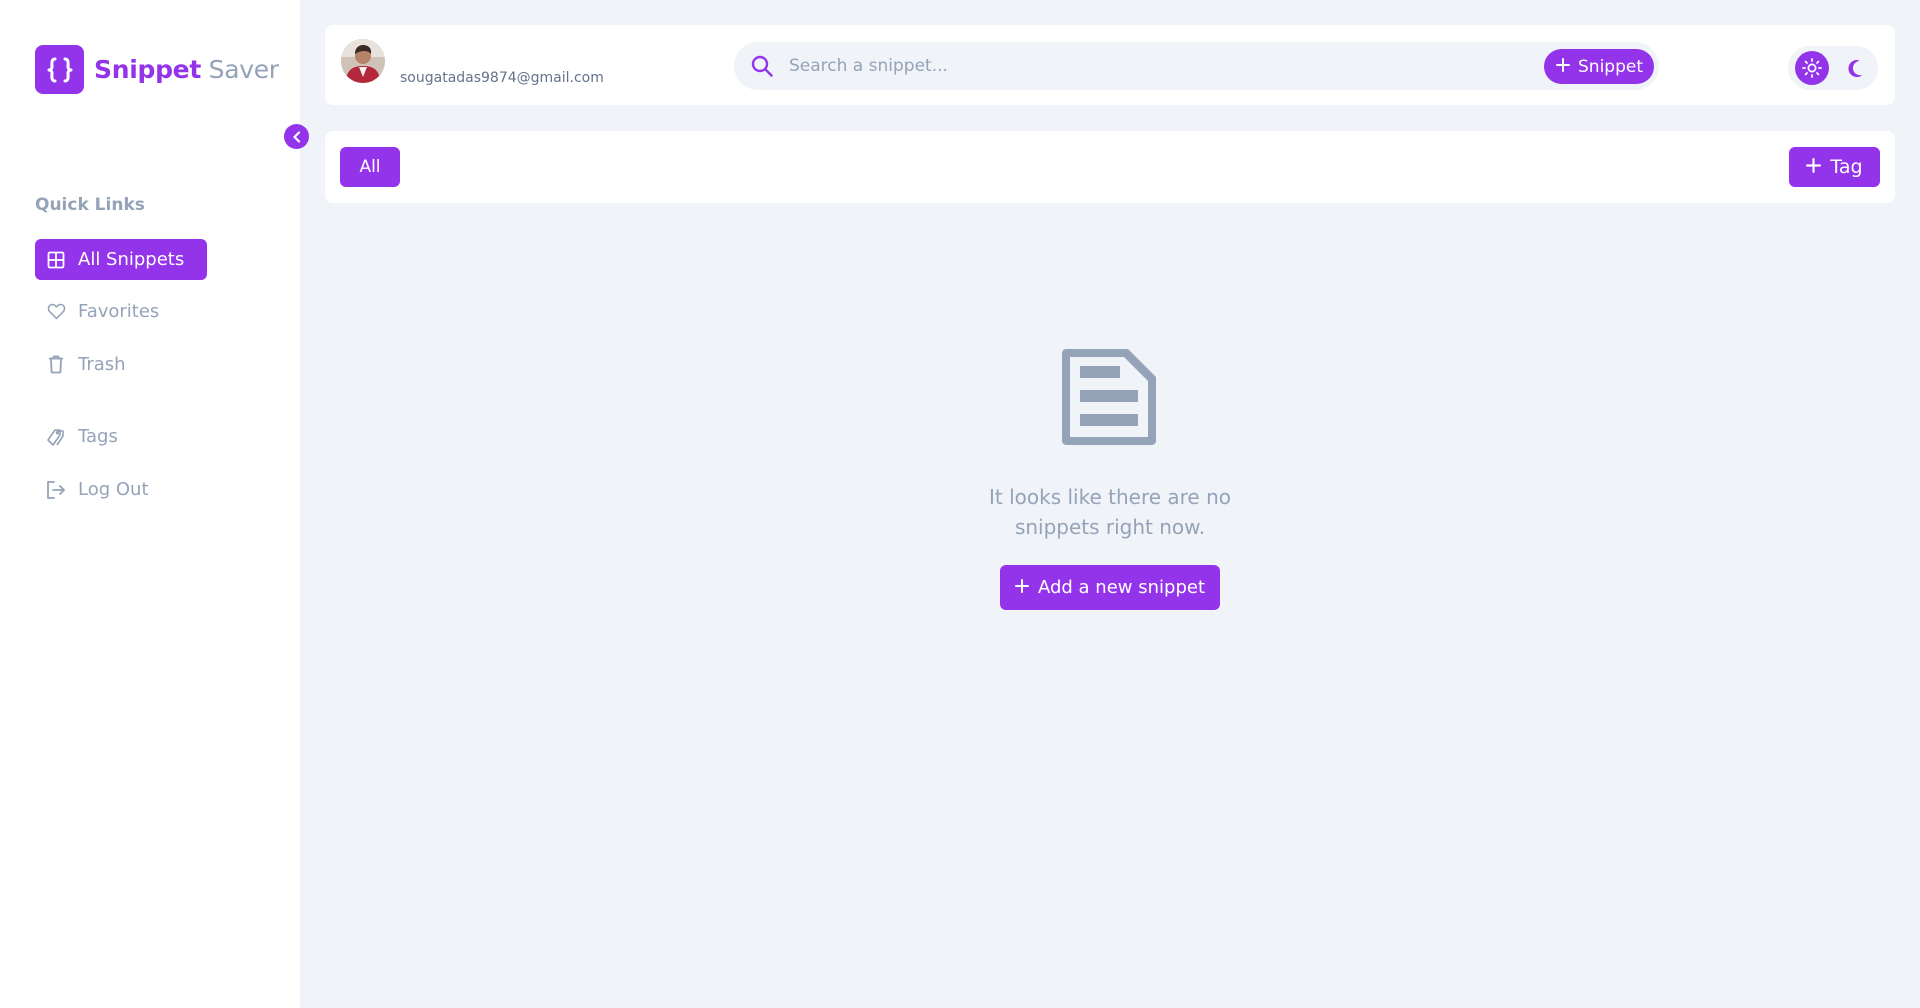  I want to click on add-tag-label: Tag, so click(1846, 167).